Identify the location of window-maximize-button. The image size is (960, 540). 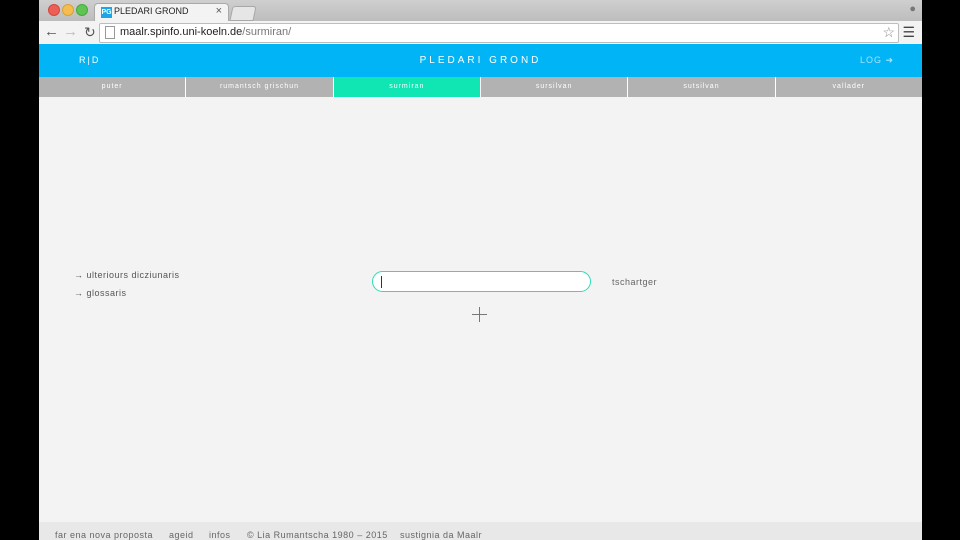
(82, 10).